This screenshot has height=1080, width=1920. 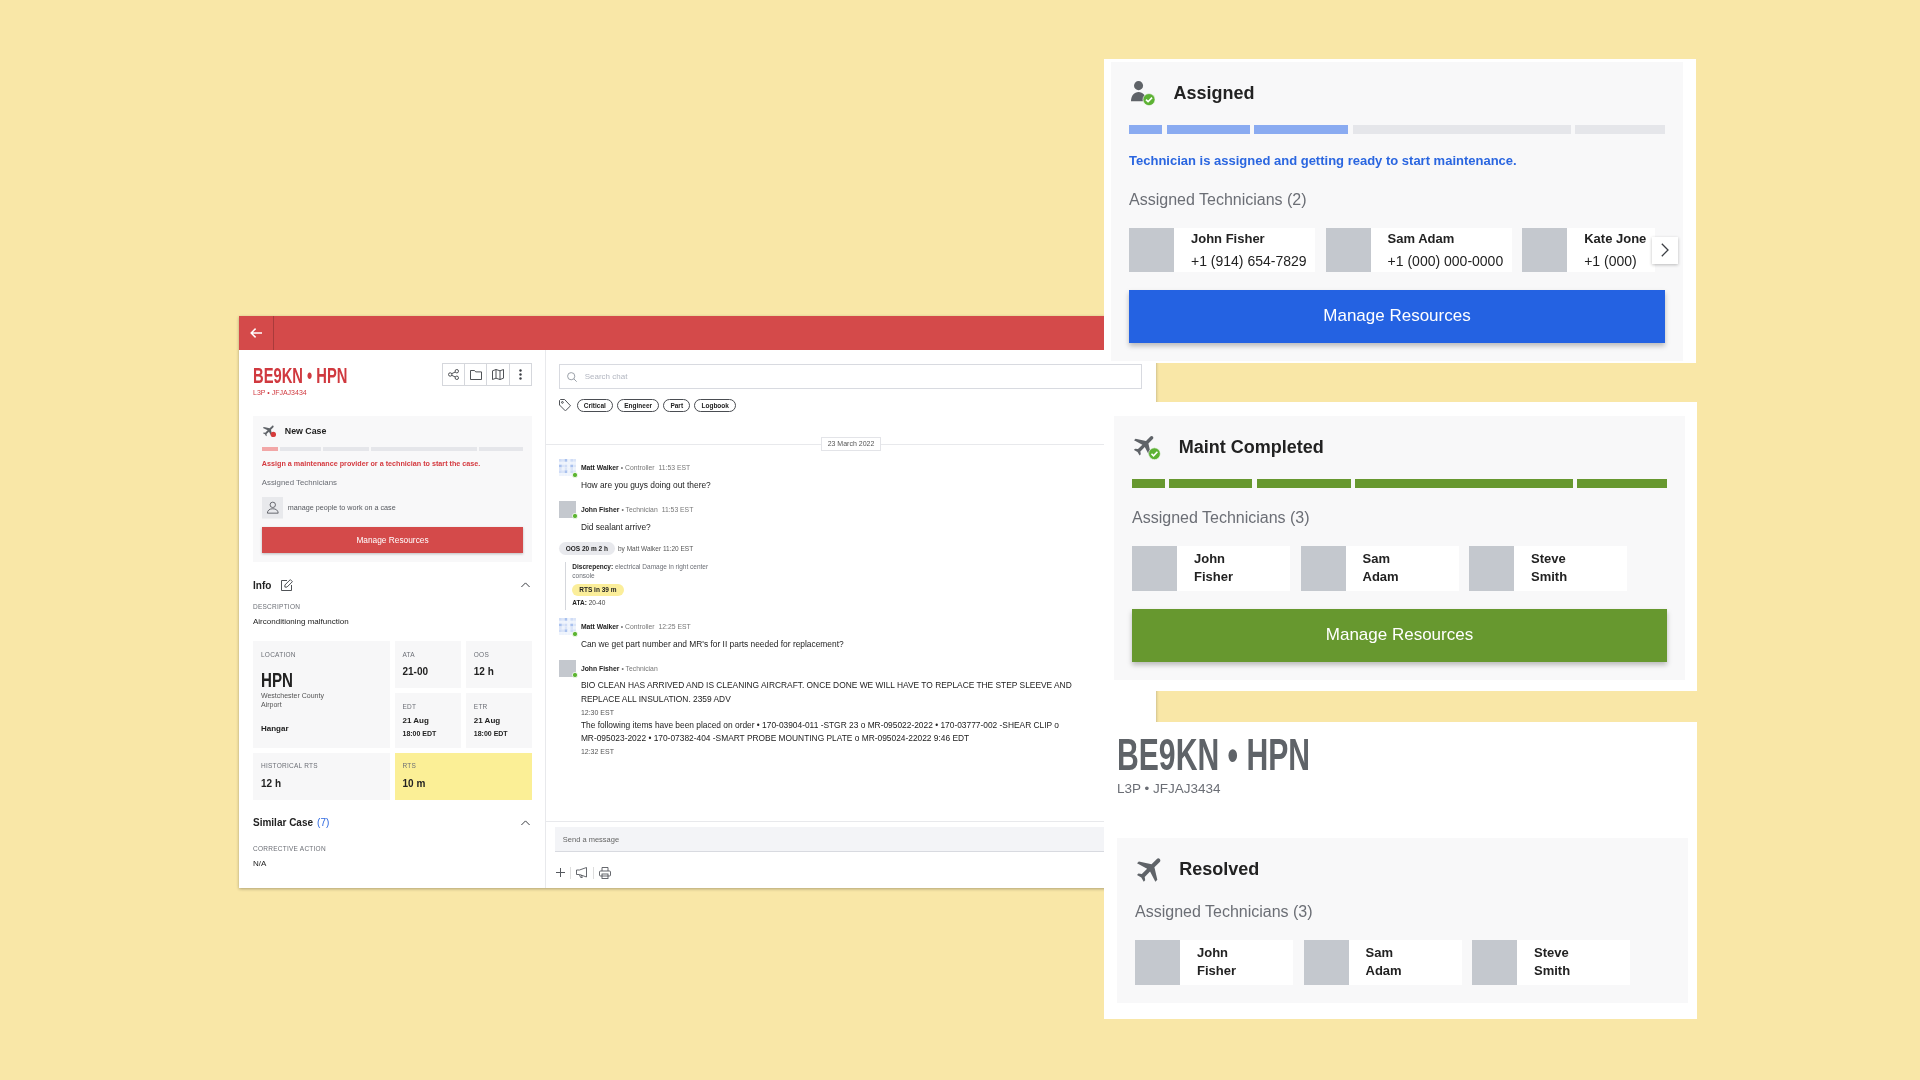 I want to click on field-value: 21-00, so click(x=416, y=672).